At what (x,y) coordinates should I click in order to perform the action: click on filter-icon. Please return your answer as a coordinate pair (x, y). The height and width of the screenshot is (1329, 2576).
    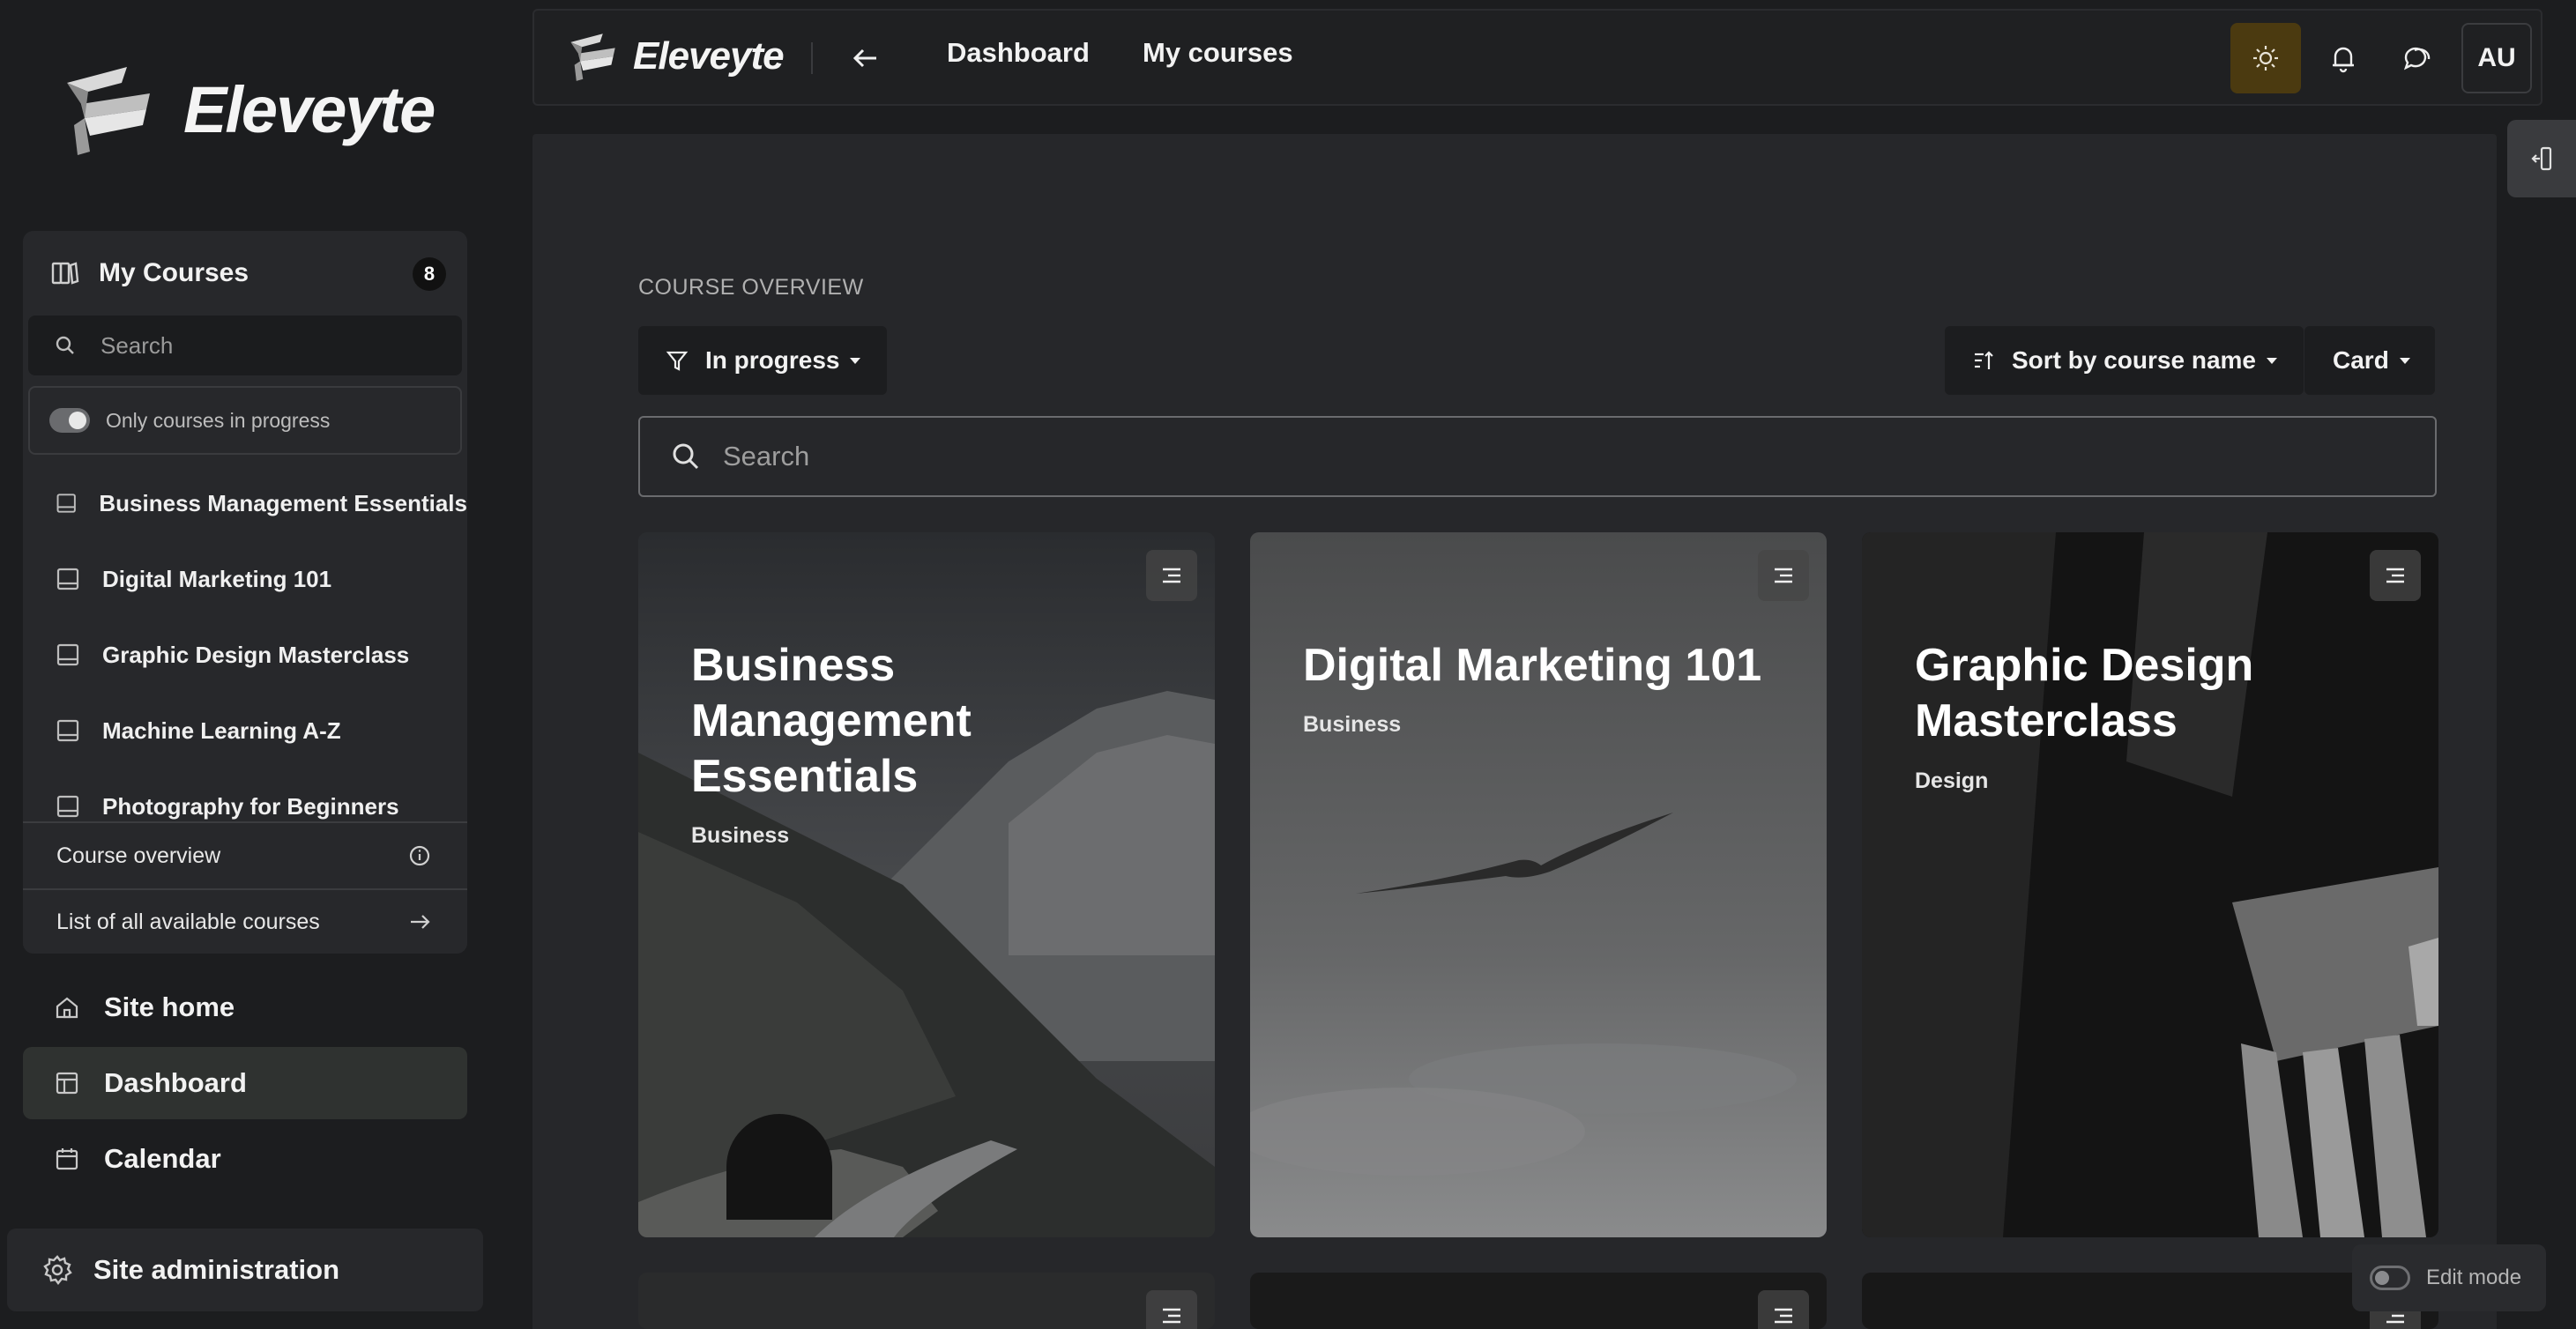
    Looking at the image, I should click on (677, 361).